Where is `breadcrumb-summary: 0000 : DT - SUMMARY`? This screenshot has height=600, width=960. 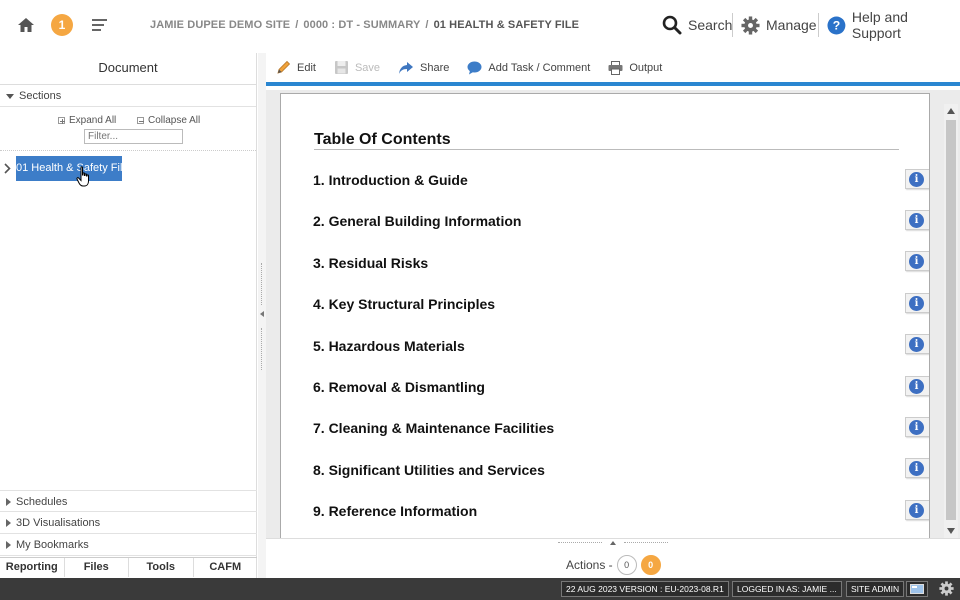
breadcrumb-summary: 0000 : DT - SUMMARY is located at coordinates (361, 25).